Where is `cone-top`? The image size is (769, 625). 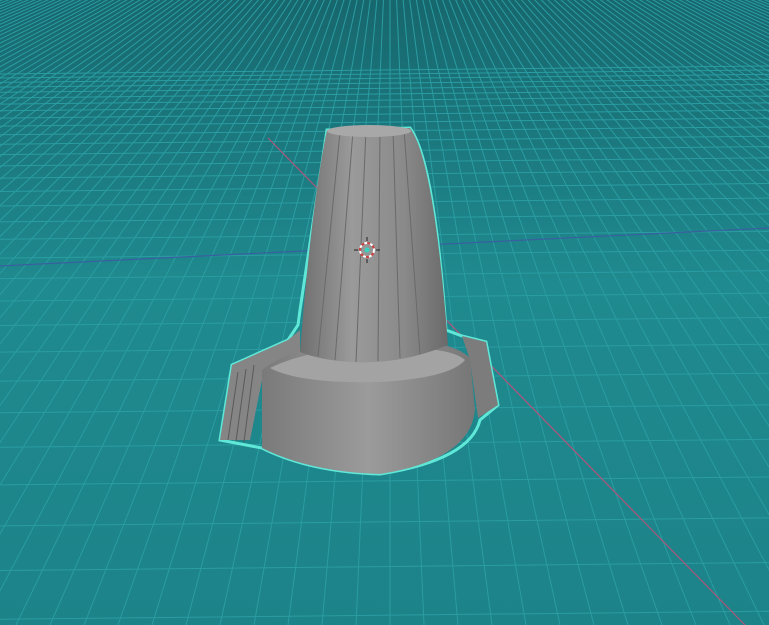 cone-top is located at coordinates (369, 131).